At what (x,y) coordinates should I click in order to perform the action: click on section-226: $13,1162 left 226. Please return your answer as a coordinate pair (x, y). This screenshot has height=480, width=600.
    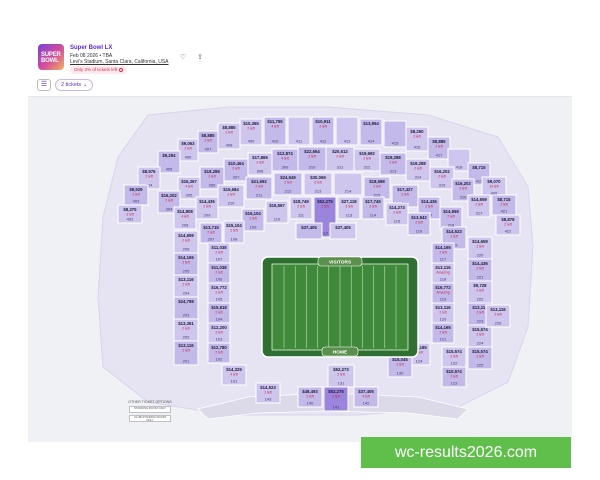
    Looking at the image, I should click on (498, 316).